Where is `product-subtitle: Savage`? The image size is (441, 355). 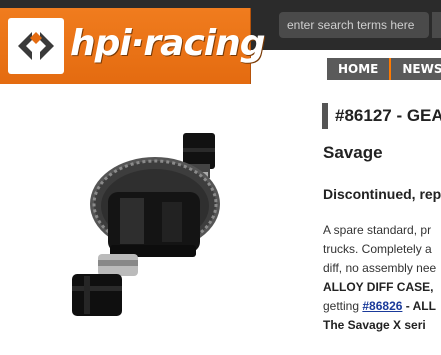
product-subtitle: Savage is located at coordinates (353, 152).